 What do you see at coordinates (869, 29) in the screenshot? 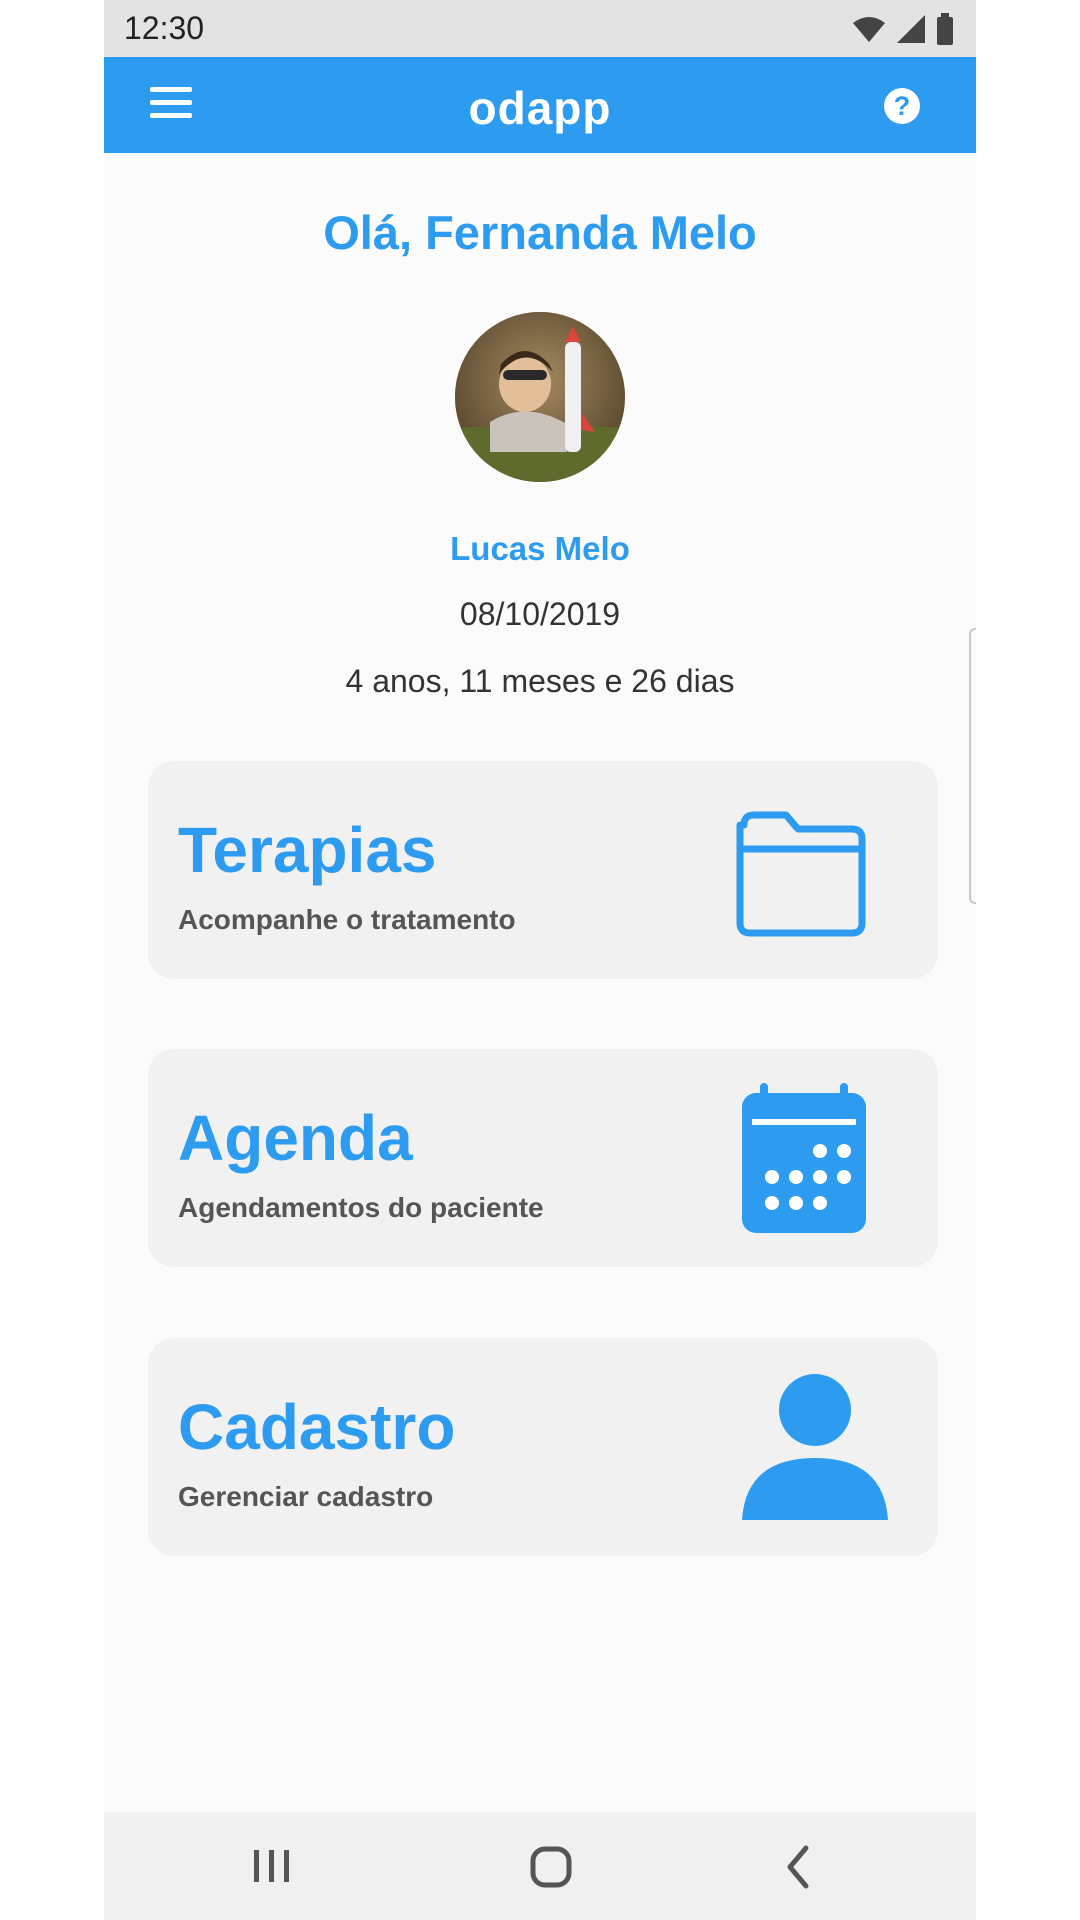
I see `wifi-icon` at bounding box center [869, 29].